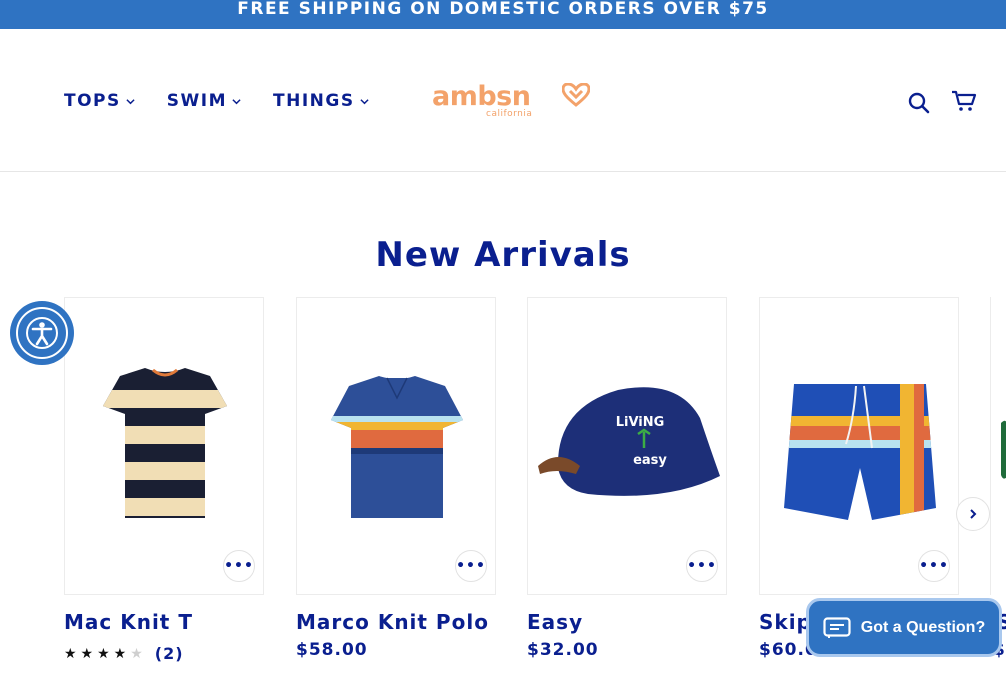 The height and width of the screenshot is (673, 1006). I want to click on site-logo: ambsn california, so click(512, 101).